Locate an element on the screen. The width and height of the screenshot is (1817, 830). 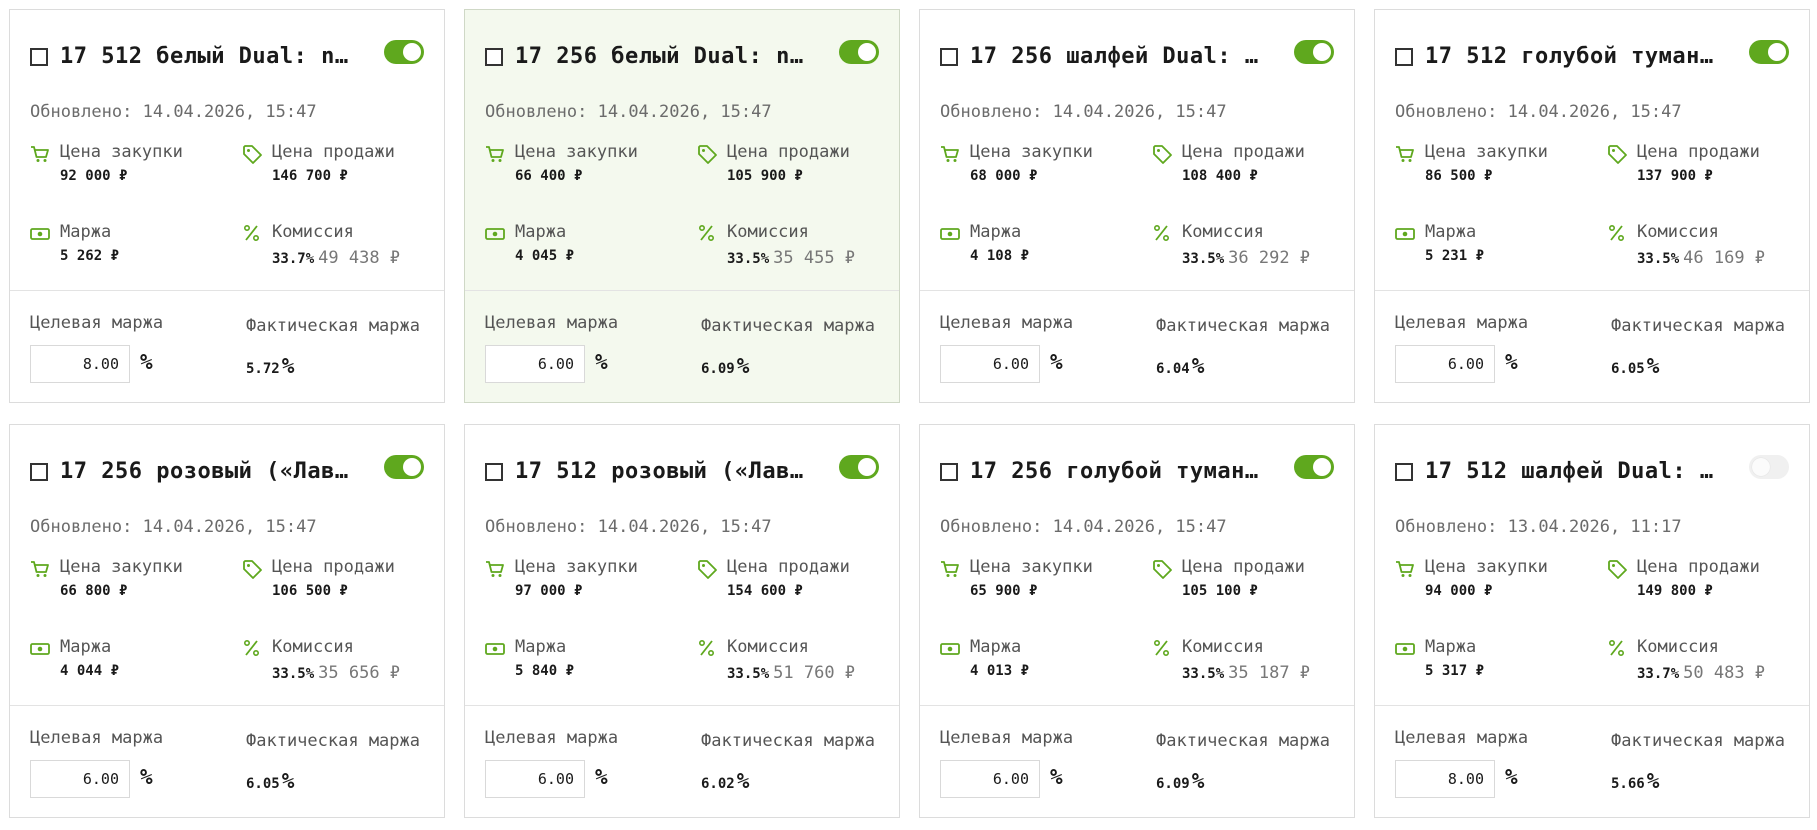
margin-value: 5 840 ₽ is located at coordinates (545, 671).